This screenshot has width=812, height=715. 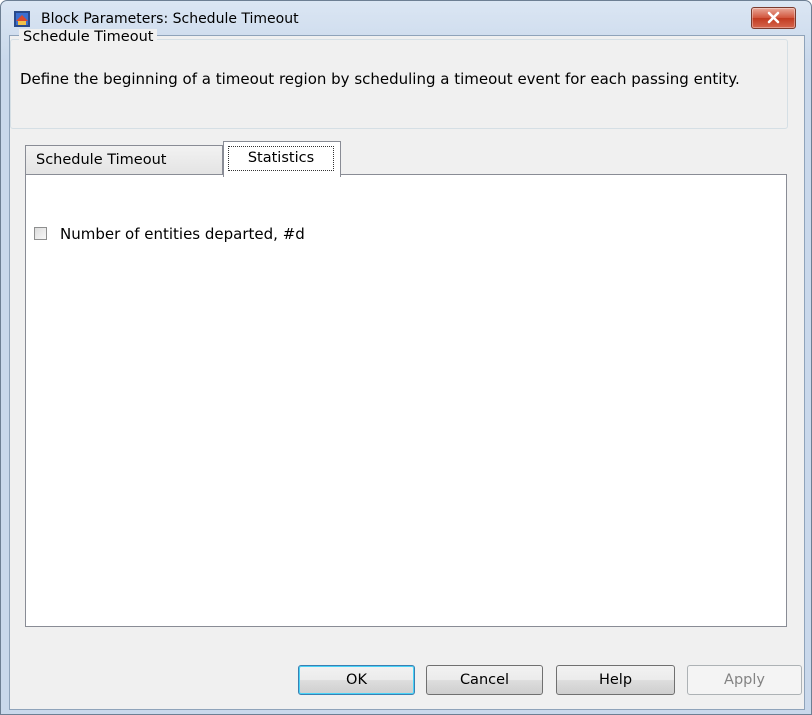 I want to click on help-button: Help, so click(x=615, y=680).